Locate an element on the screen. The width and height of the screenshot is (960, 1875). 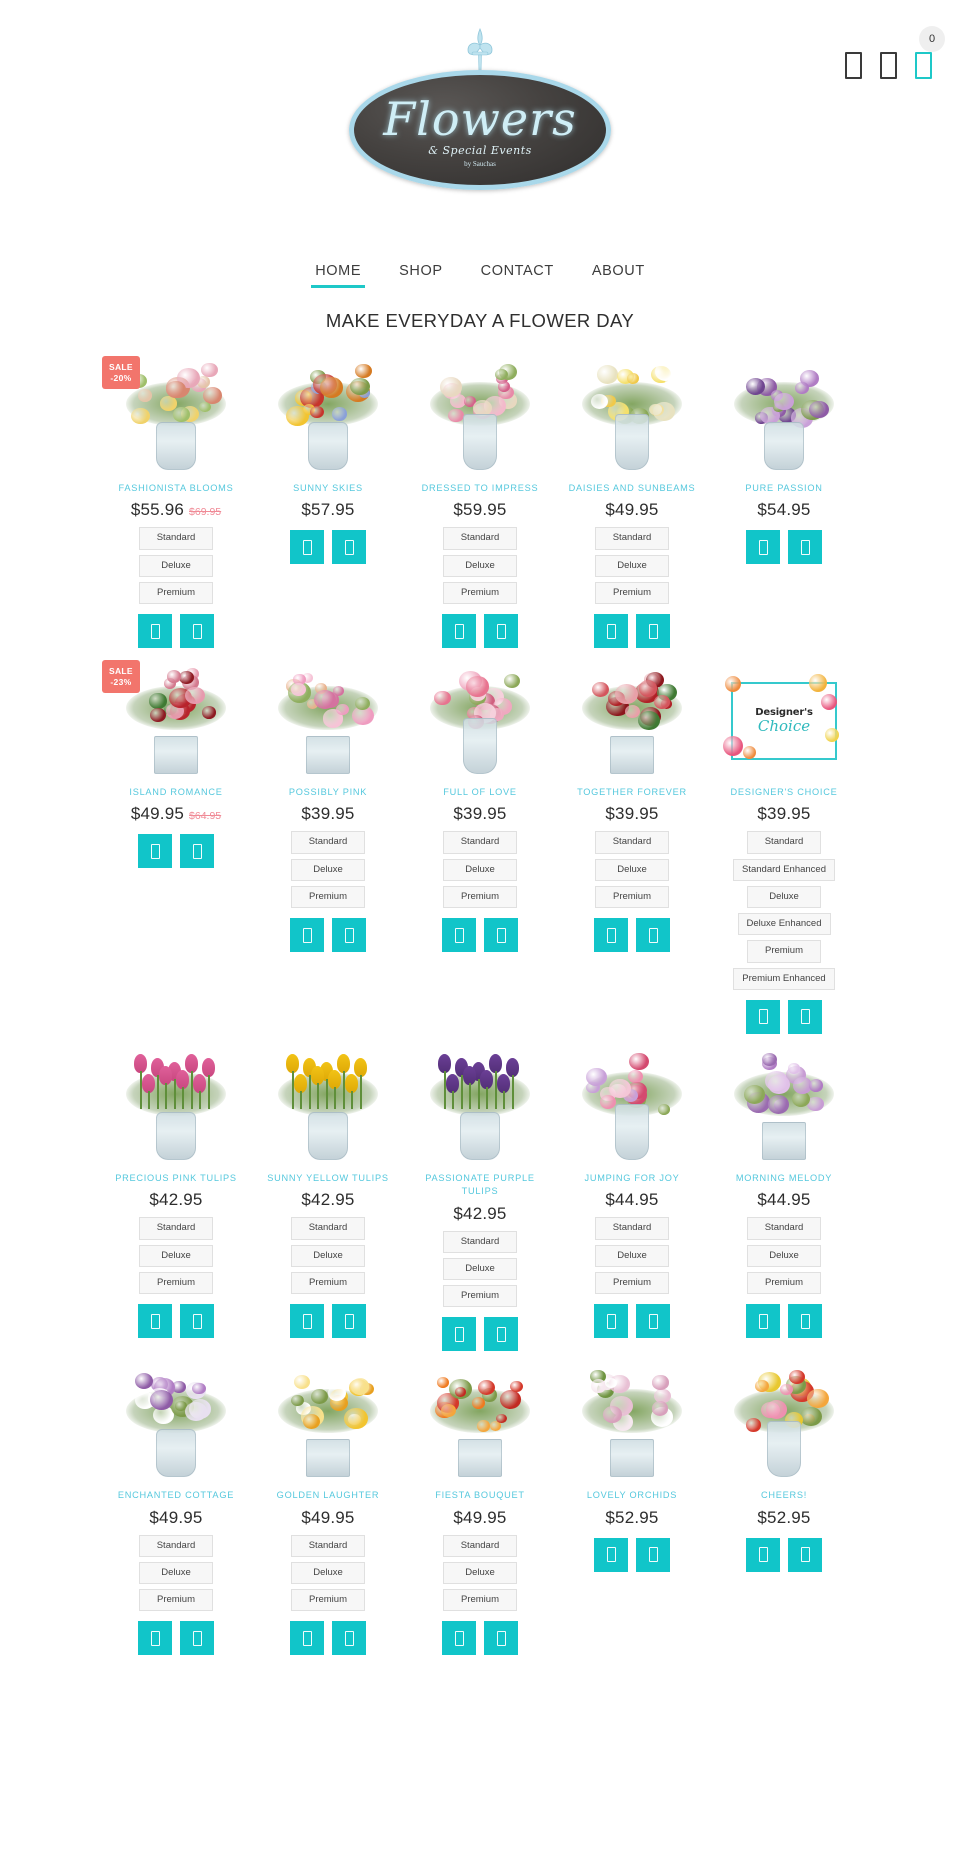
product-name: SUNNY YELLOW TULIPS is located at coordinates (328, 1178).